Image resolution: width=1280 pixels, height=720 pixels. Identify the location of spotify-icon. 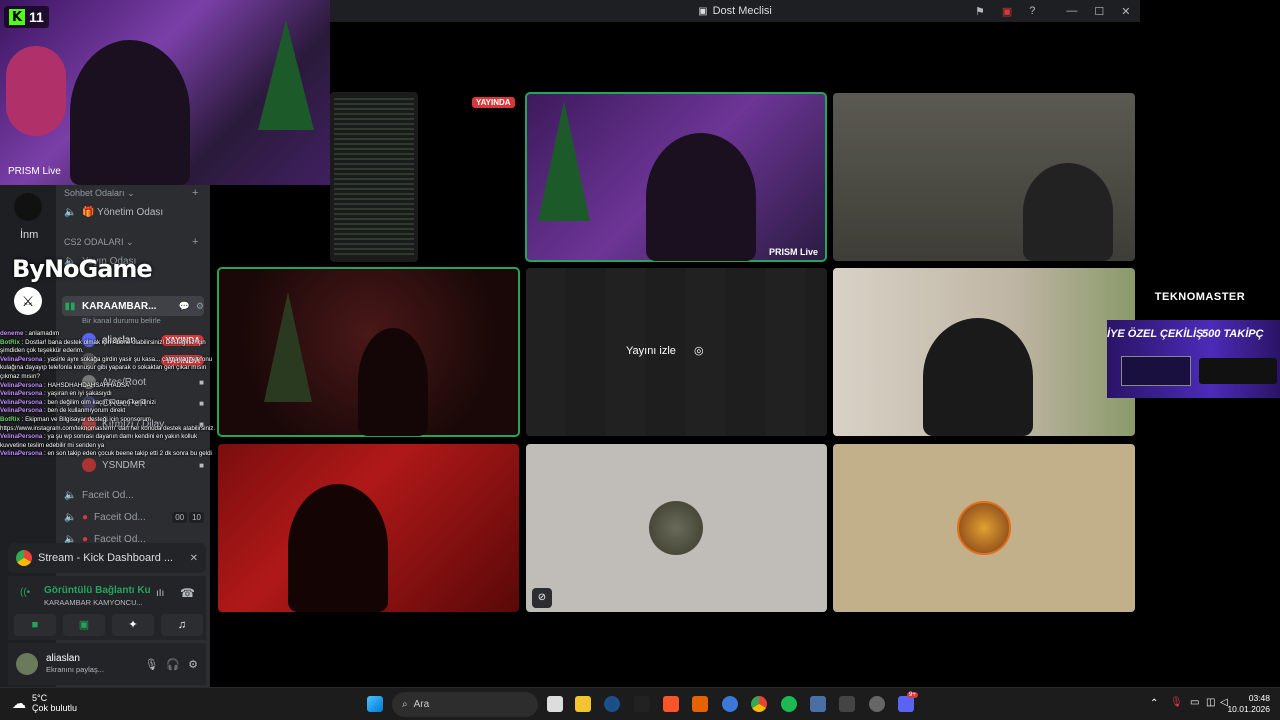
(789, 704).